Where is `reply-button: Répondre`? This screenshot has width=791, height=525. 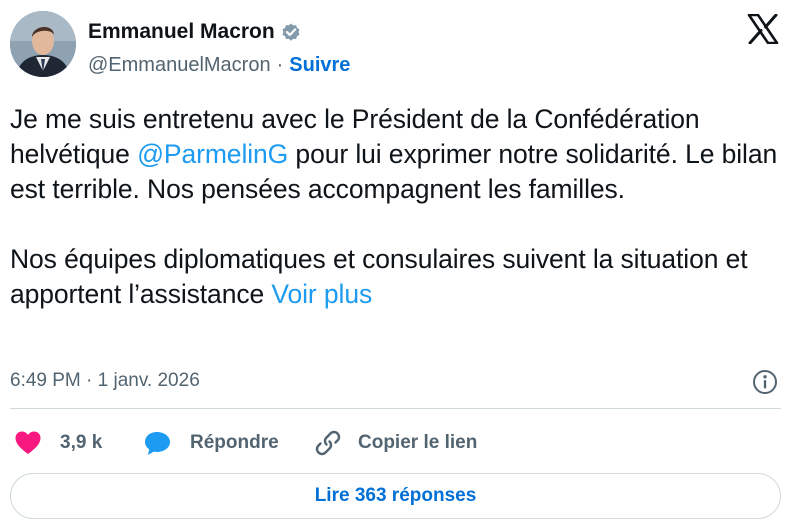 reply-button: Répondre is located at coordinates (229, 443).